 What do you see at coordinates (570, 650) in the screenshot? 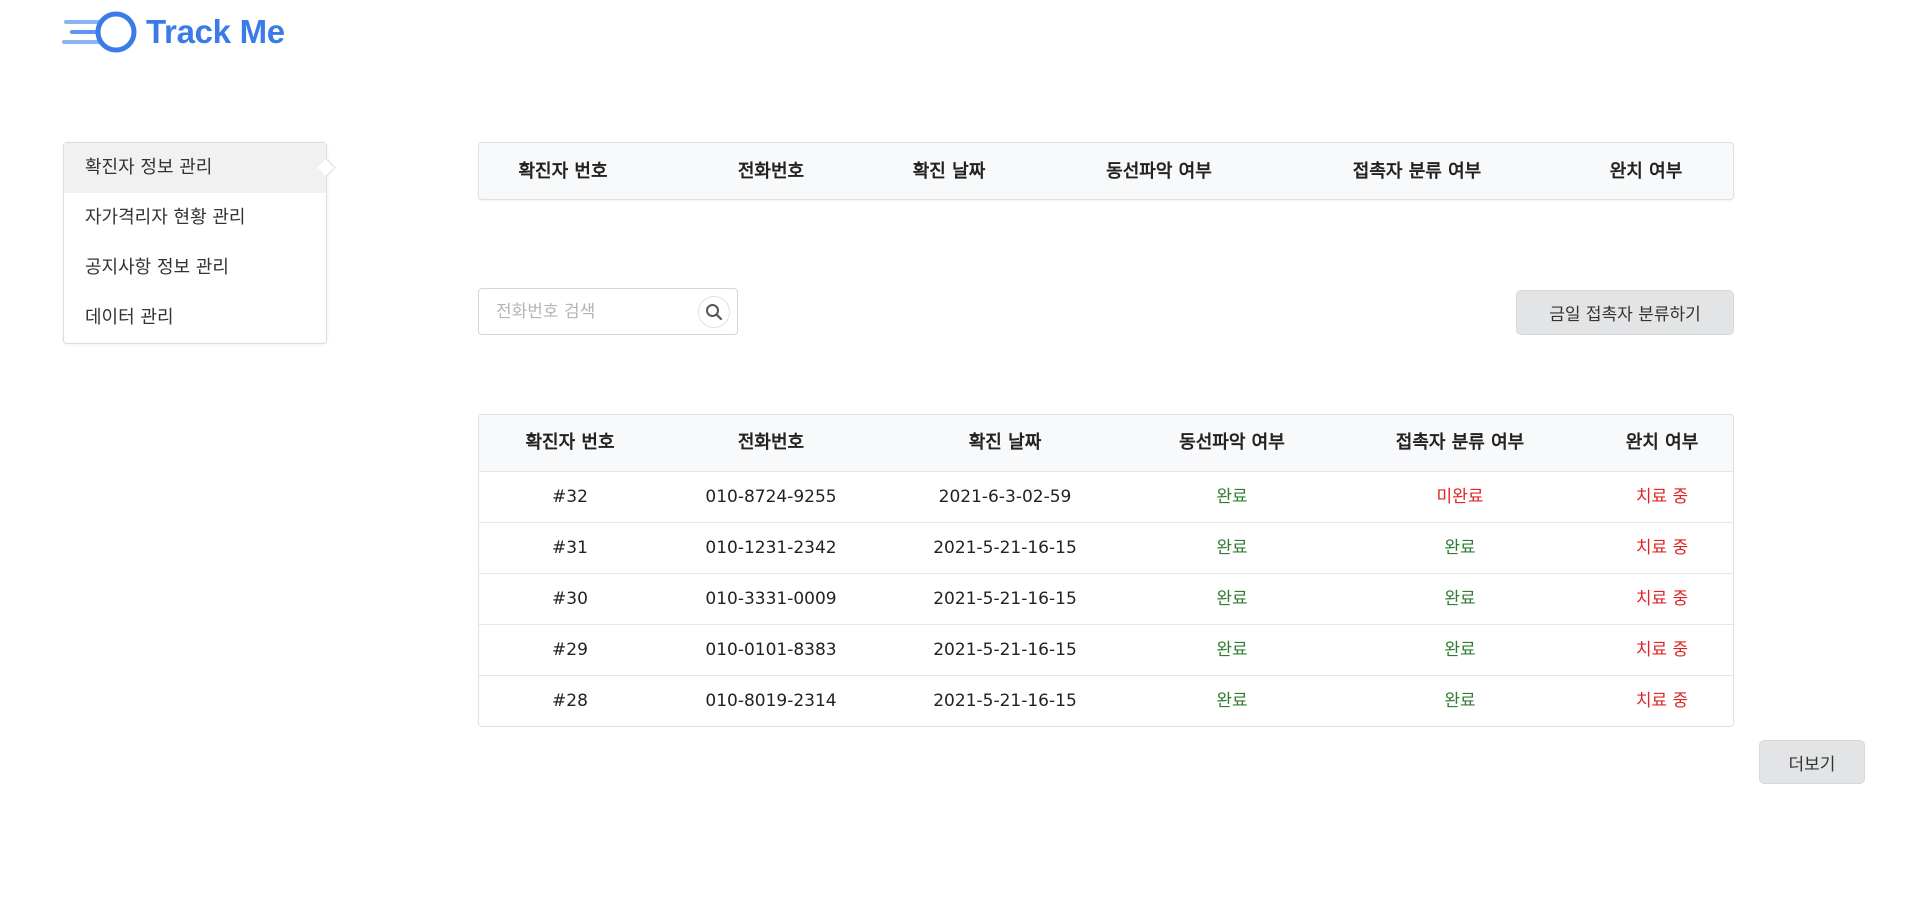
I see `cell-patient-id: #29` at bounding box center [570, 650].